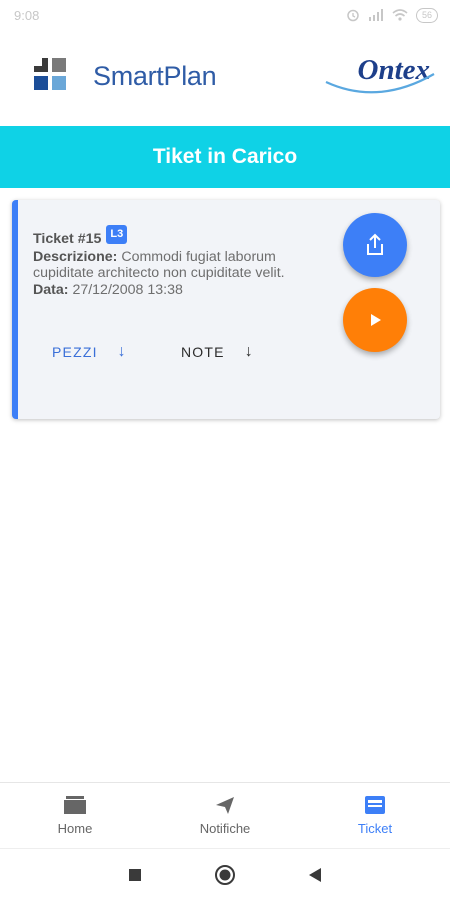 This screenshot has height=900, width=450. I want to click on page-title: Tiket in Carico, so click(225, 156).